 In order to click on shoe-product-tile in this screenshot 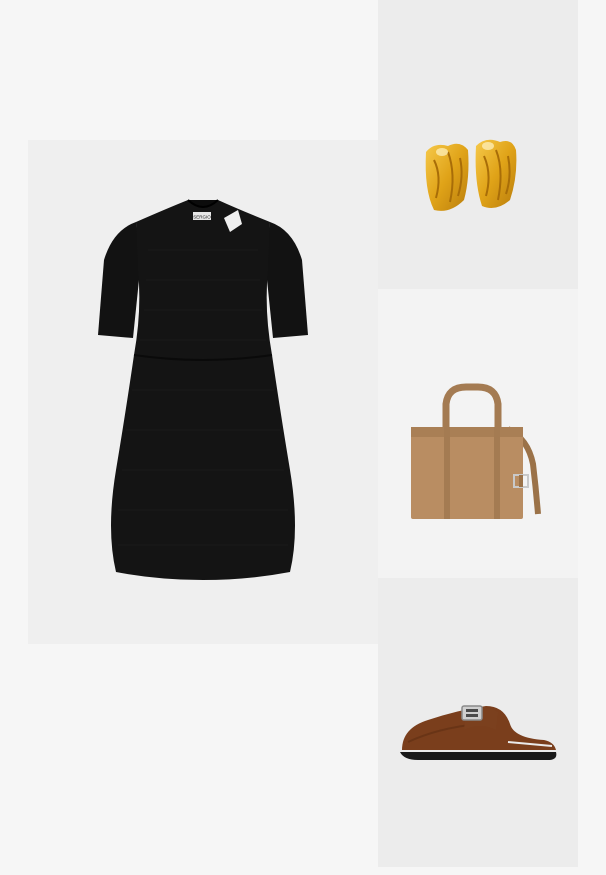, I will do `click(478, 722)`.